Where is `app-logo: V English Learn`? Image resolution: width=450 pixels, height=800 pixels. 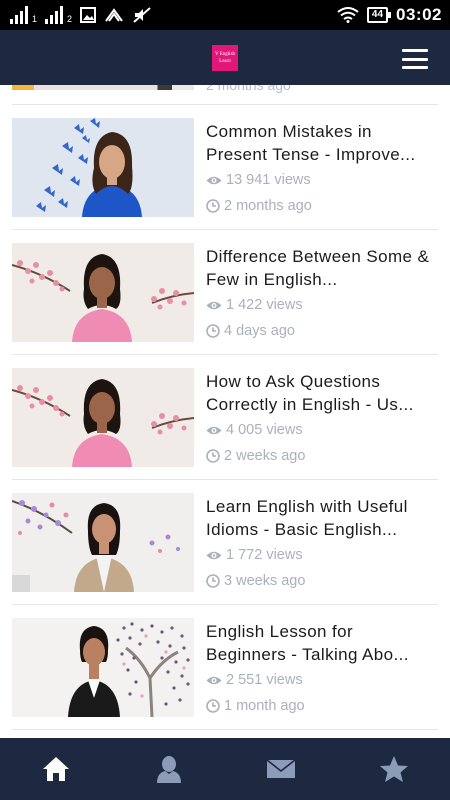 app-logo: V English Learn is located at coordinates (225, 57).